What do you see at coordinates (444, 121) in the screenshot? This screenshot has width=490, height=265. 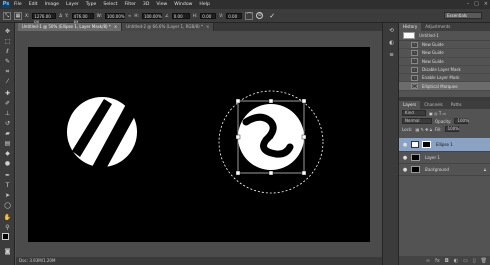 I see `blend-row: Normal Opacity: 100%` at bounding box center [444, 121].